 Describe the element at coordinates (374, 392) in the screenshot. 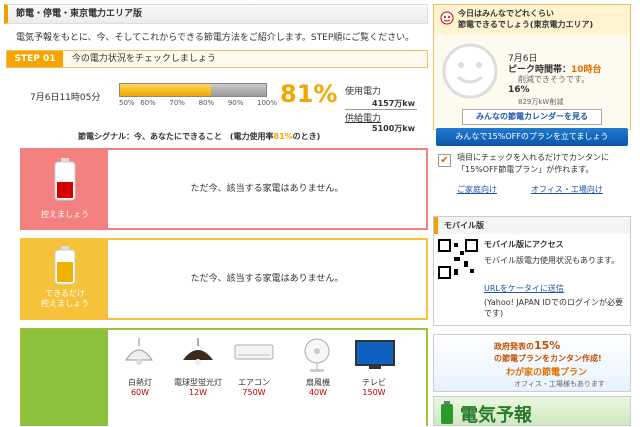

I see `appliance-watt: 150W` at that location.